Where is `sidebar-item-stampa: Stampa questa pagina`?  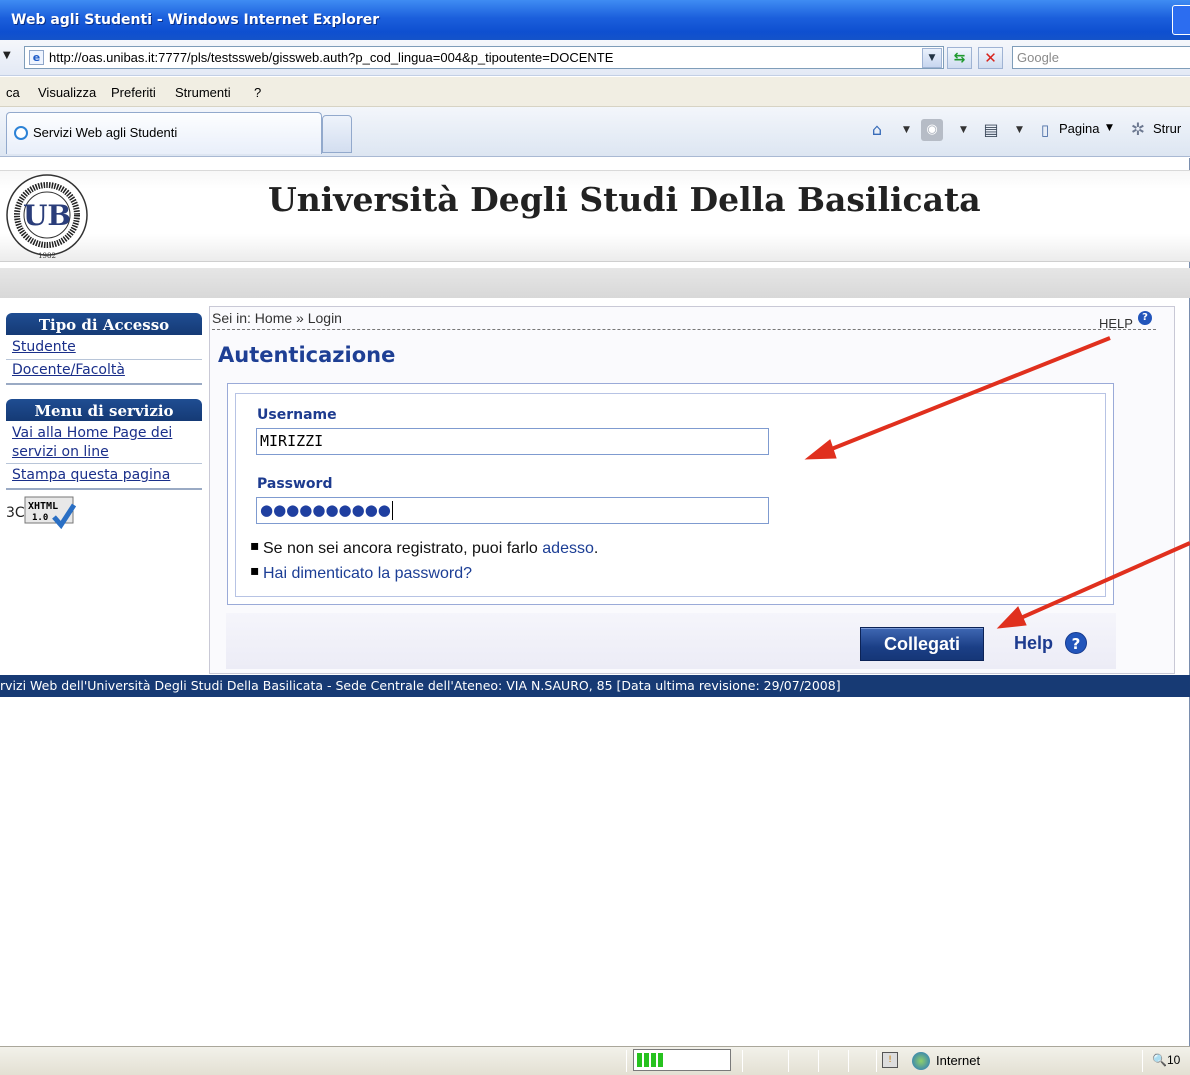 sidebar-item-stampa: Stampa questa pagina is located at coordinates (104, 478).